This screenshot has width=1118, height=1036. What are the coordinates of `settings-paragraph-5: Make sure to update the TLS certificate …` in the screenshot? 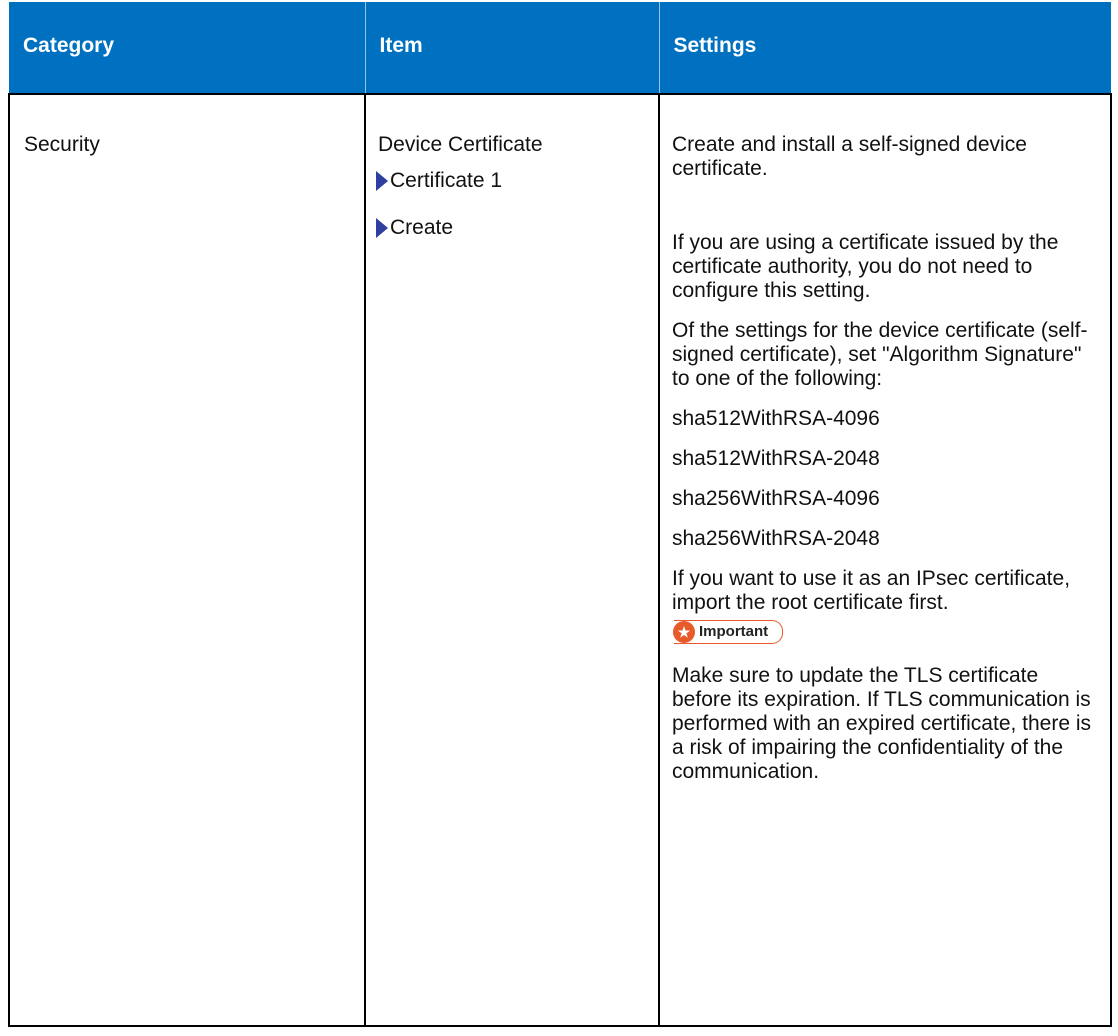 It's located at (882, 723).